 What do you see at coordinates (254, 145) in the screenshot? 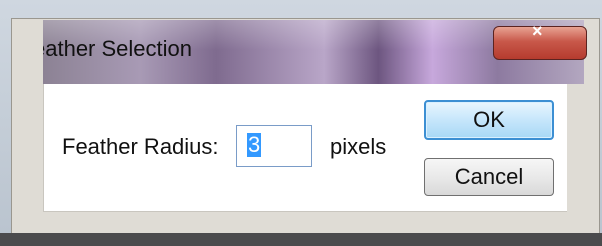
I see `feather-radius-value: 3` at bounding box center [254, 145].